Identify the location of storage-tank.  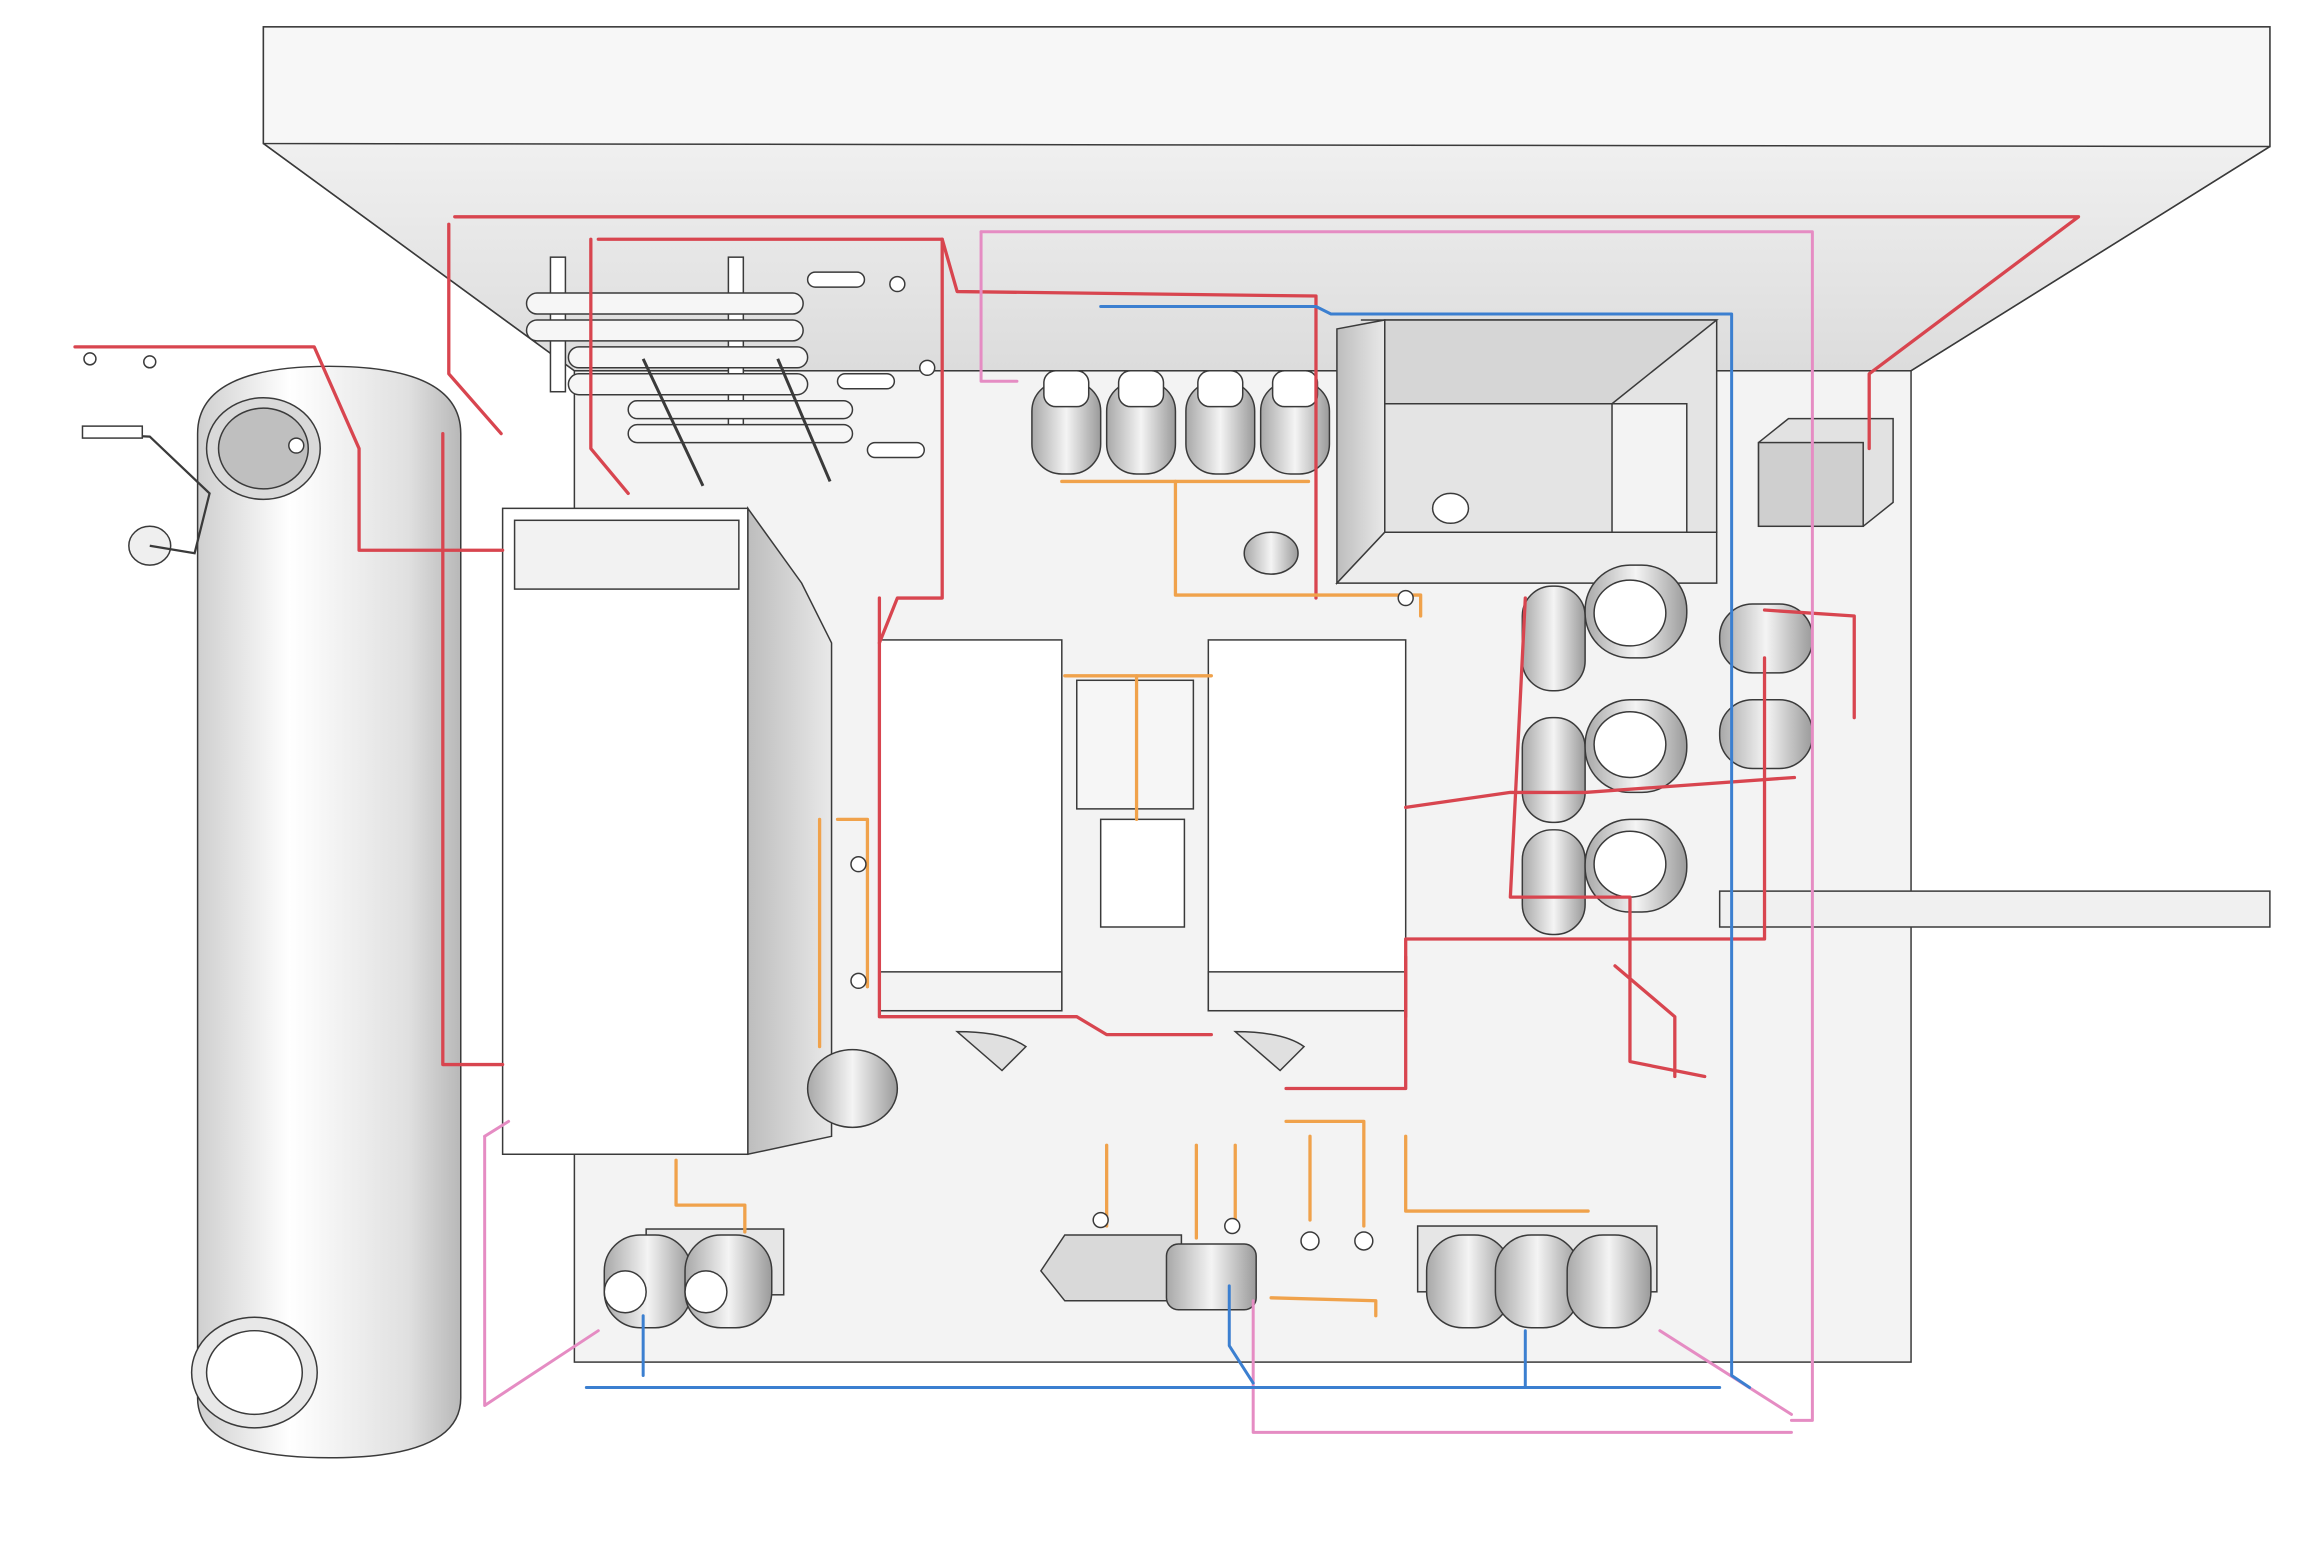
(271, 912).